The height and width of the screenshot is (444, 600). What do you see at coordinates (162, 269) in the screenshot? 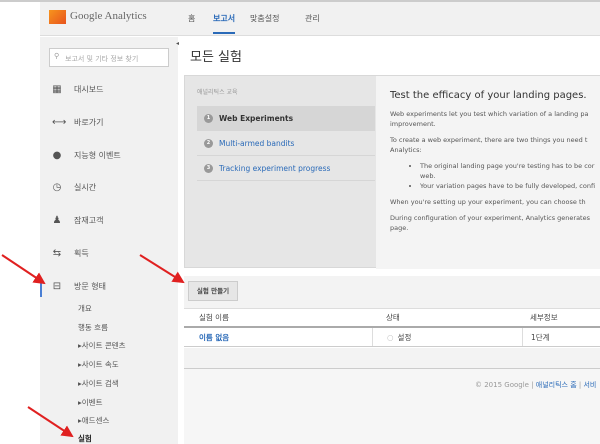
I see `red-arrow-create-button` at bounding box center [162, 269].